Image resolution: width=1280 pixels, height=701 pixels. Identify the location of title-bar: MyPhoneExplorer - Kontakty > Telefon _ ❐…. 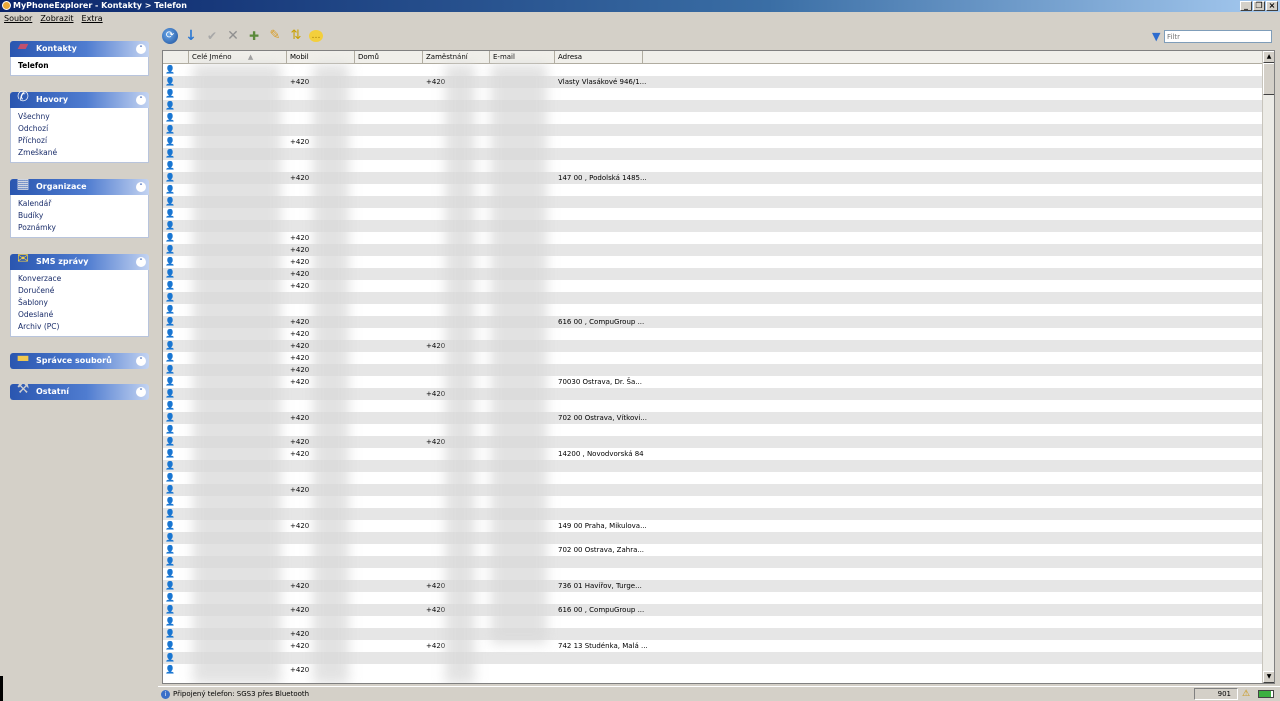
(640, 6).